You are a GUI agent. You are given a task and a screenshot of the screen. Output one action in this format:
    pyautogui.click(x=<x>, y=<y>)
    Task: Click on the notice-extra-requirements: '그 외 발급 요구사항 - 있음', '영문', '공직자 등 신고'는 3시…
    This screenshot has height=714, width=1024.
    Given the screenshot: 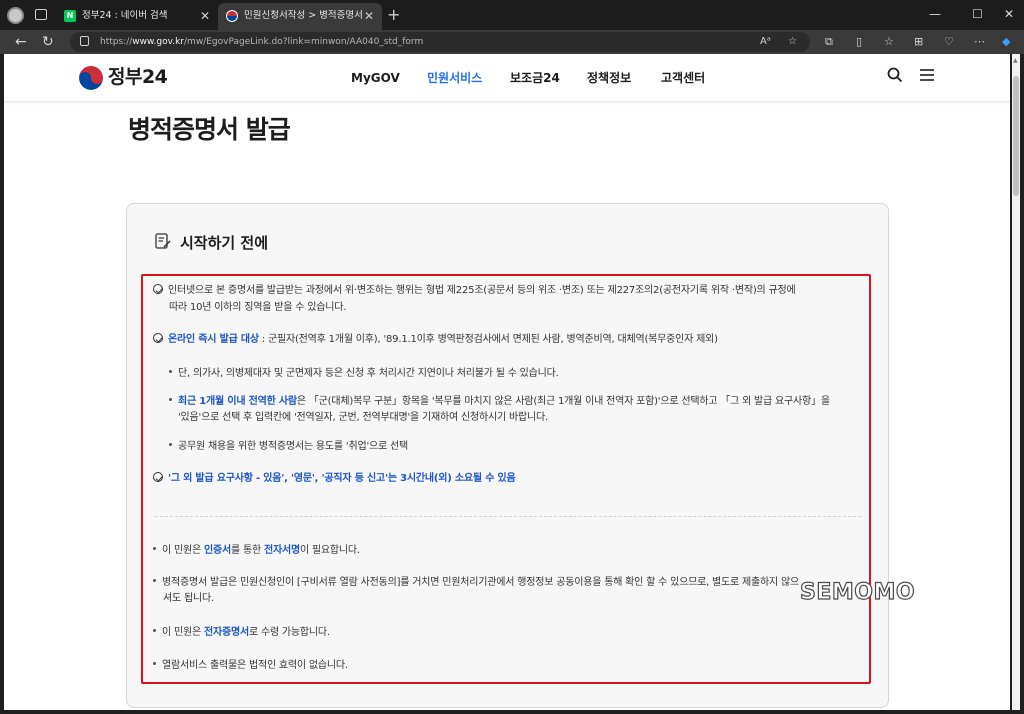 What is the action you would take?
    pyautogui.click(x=334, y=478)
    